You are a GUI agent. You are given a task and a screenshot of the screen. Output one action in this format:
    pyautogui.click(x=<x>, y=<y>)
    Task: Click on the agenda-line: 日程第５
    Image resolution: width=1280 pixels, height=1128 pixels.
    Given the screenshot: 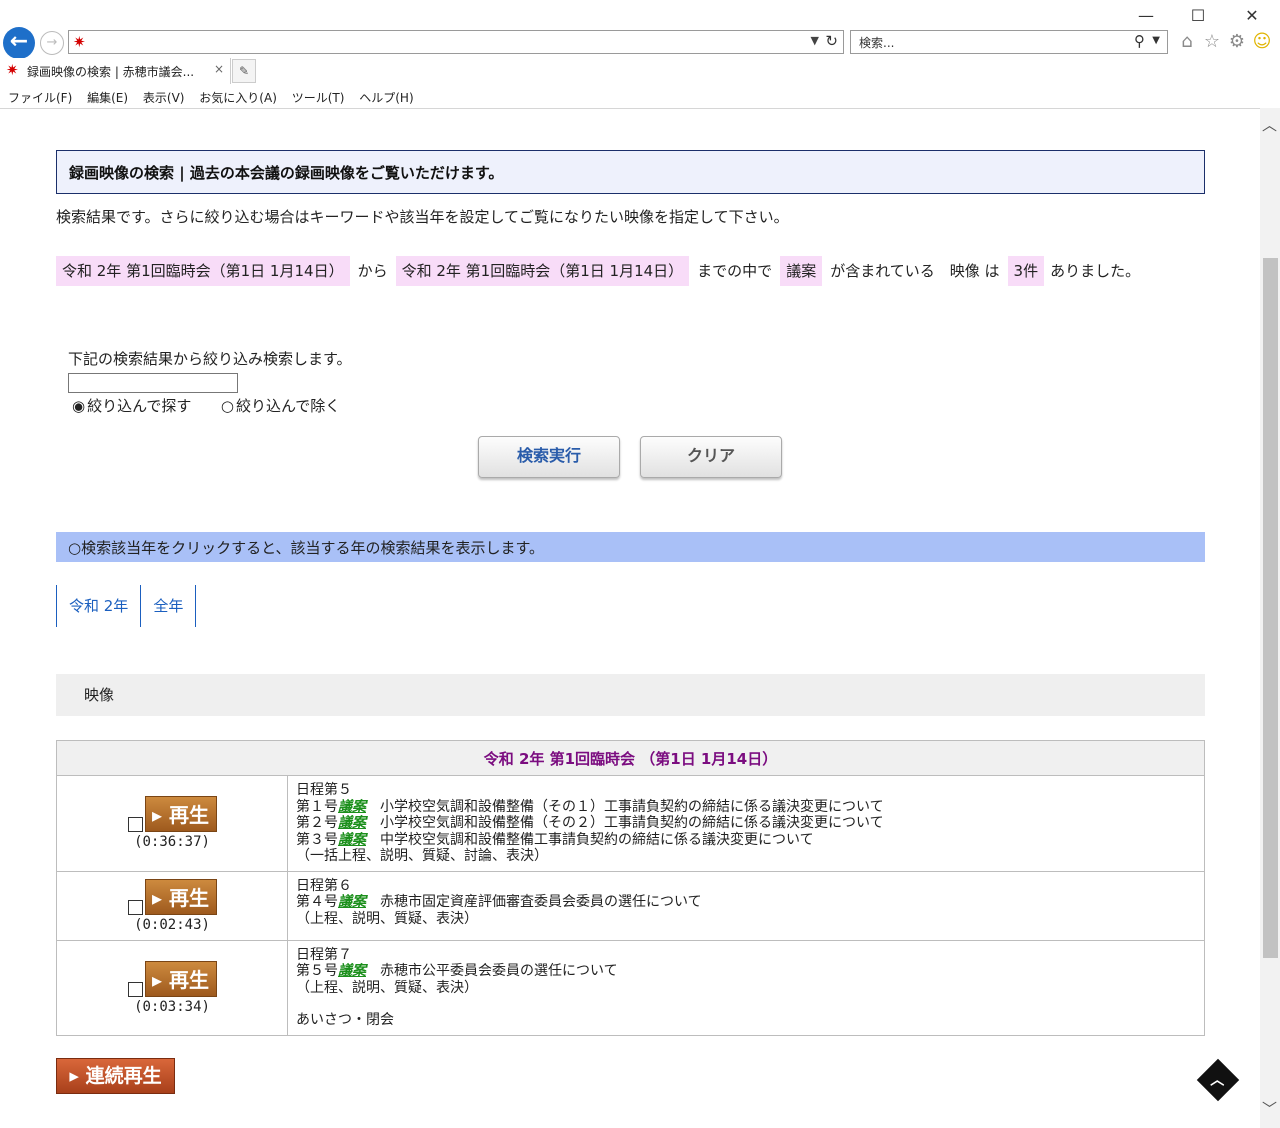 What is the action you would take?
    pyautogui.click(x=746, y=790)
    